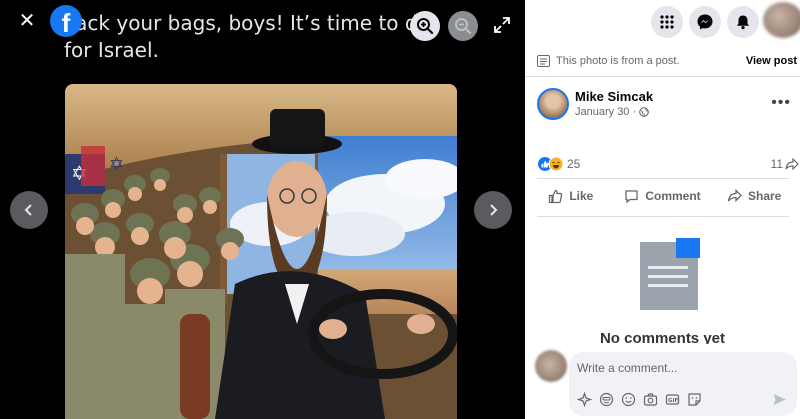 The image size is (800, 419). What do you see at coordinates (553, 104) in the screenshot?
I see `author-avatar` at bounding box center [553, 104].